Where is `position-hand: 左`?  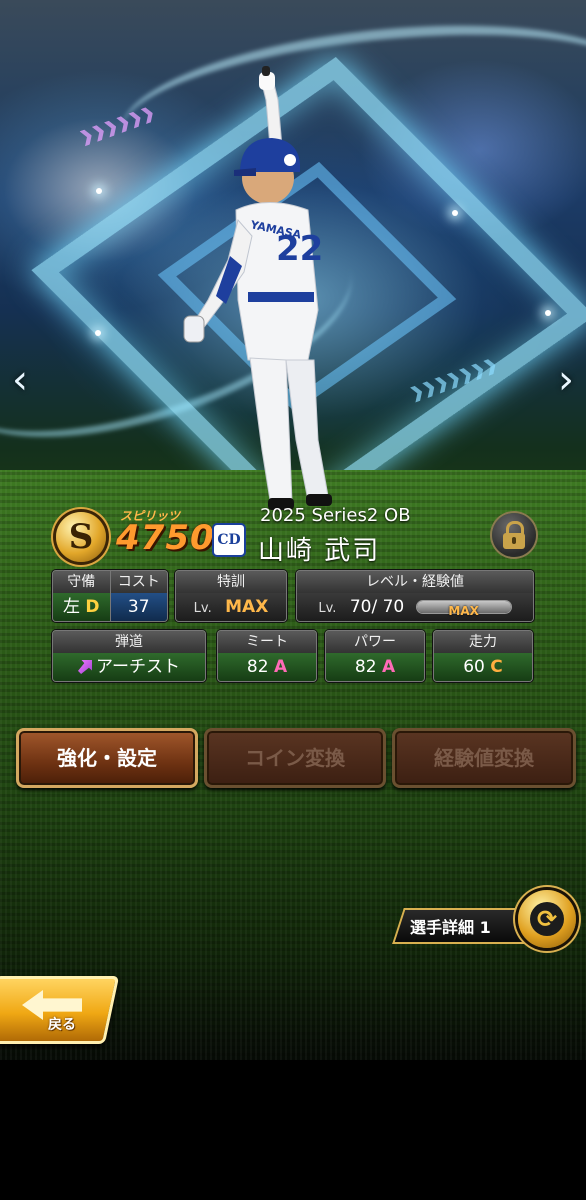
position-hand: 左 is located at coordinates (71, 607).